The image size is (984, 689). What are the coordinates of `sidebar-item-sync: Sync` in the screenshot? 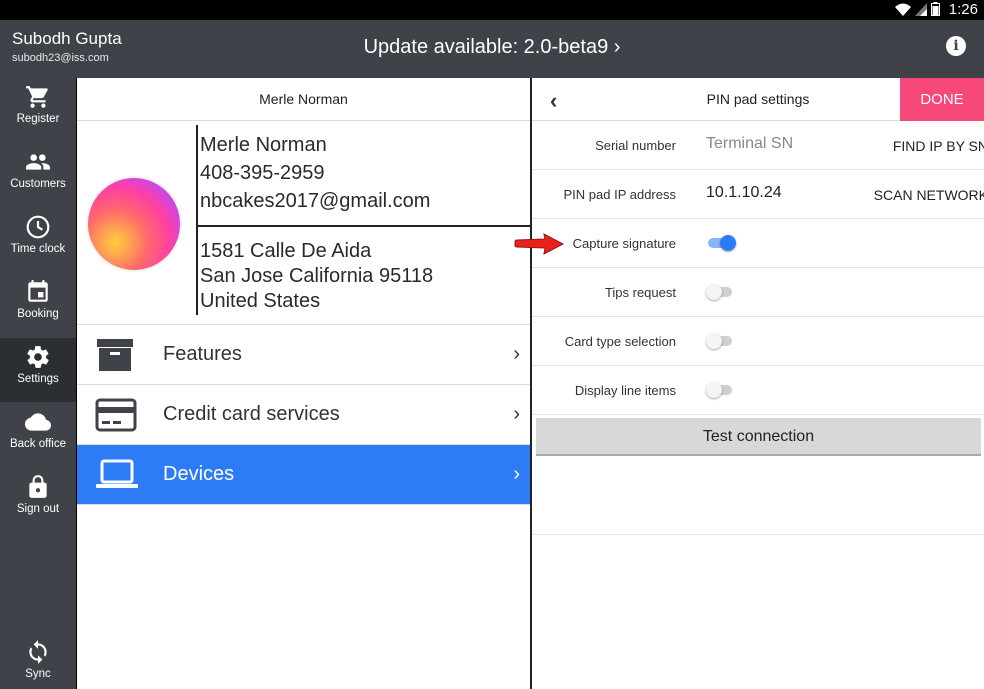 It's located at (38, 661).